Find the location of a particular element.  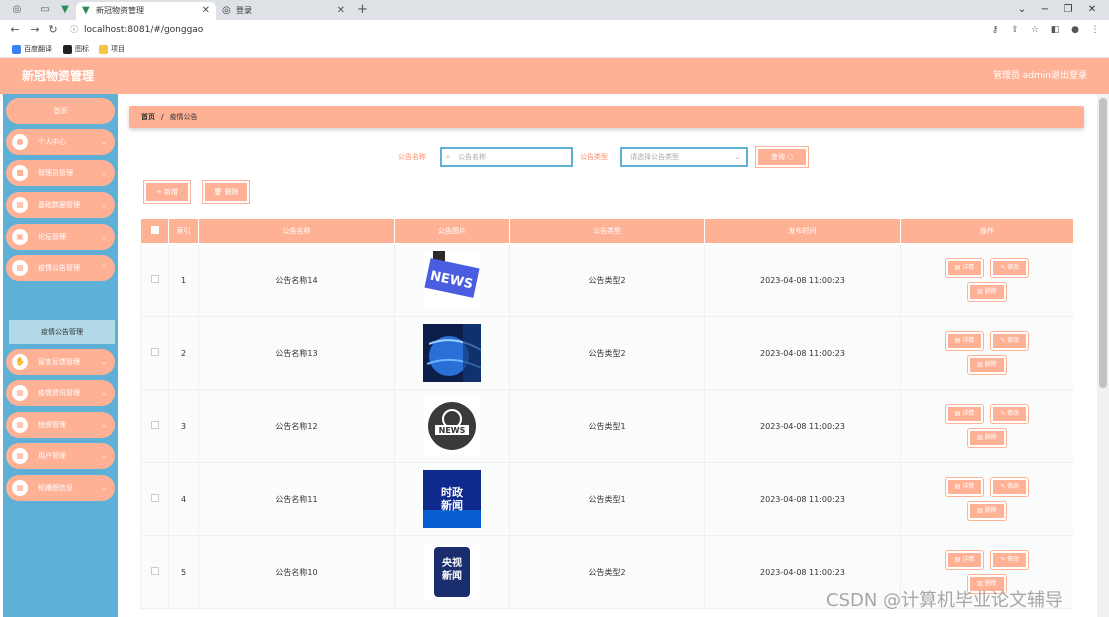

add-label: 新增 is located at coordinates (171, 192).